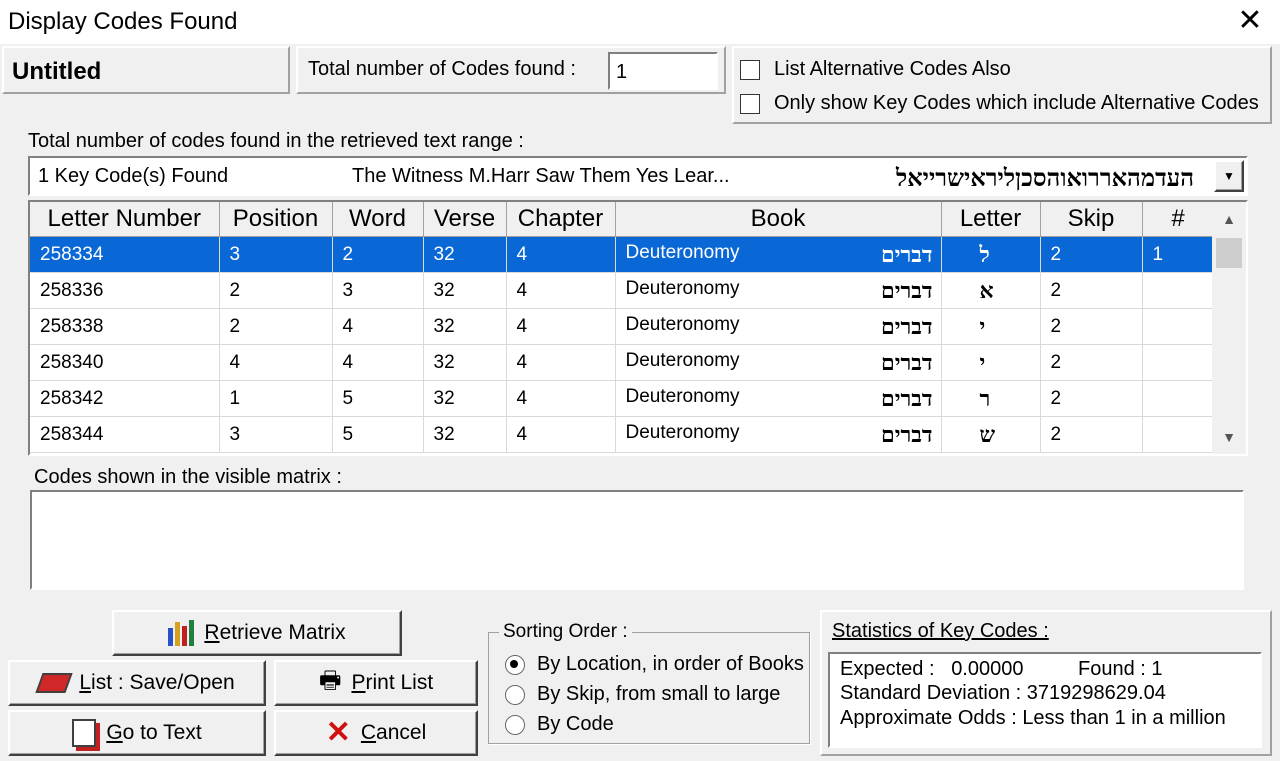  What do you see at coordinates (991, 219) in the screenshot?
I see `column-header-letter: Letter` at bounding box center [991, 219].